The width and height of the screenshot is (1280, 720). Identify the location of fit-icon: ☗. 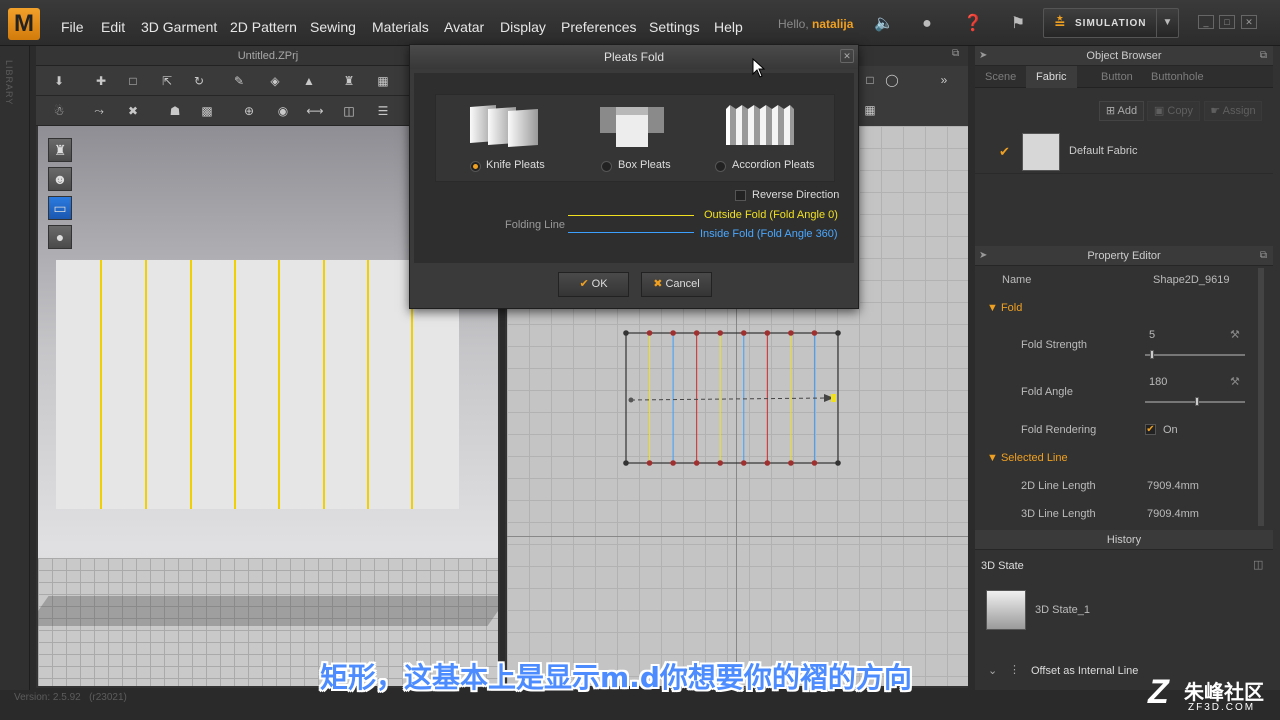
(175, 111).